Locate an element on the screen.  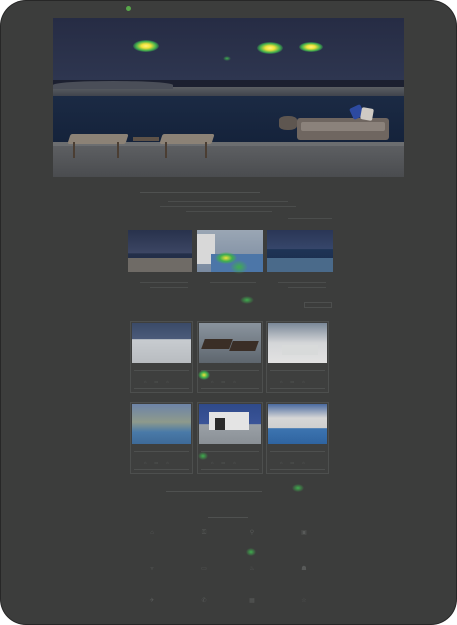
featured-thumb-coast is located at coordinates (160, 251).